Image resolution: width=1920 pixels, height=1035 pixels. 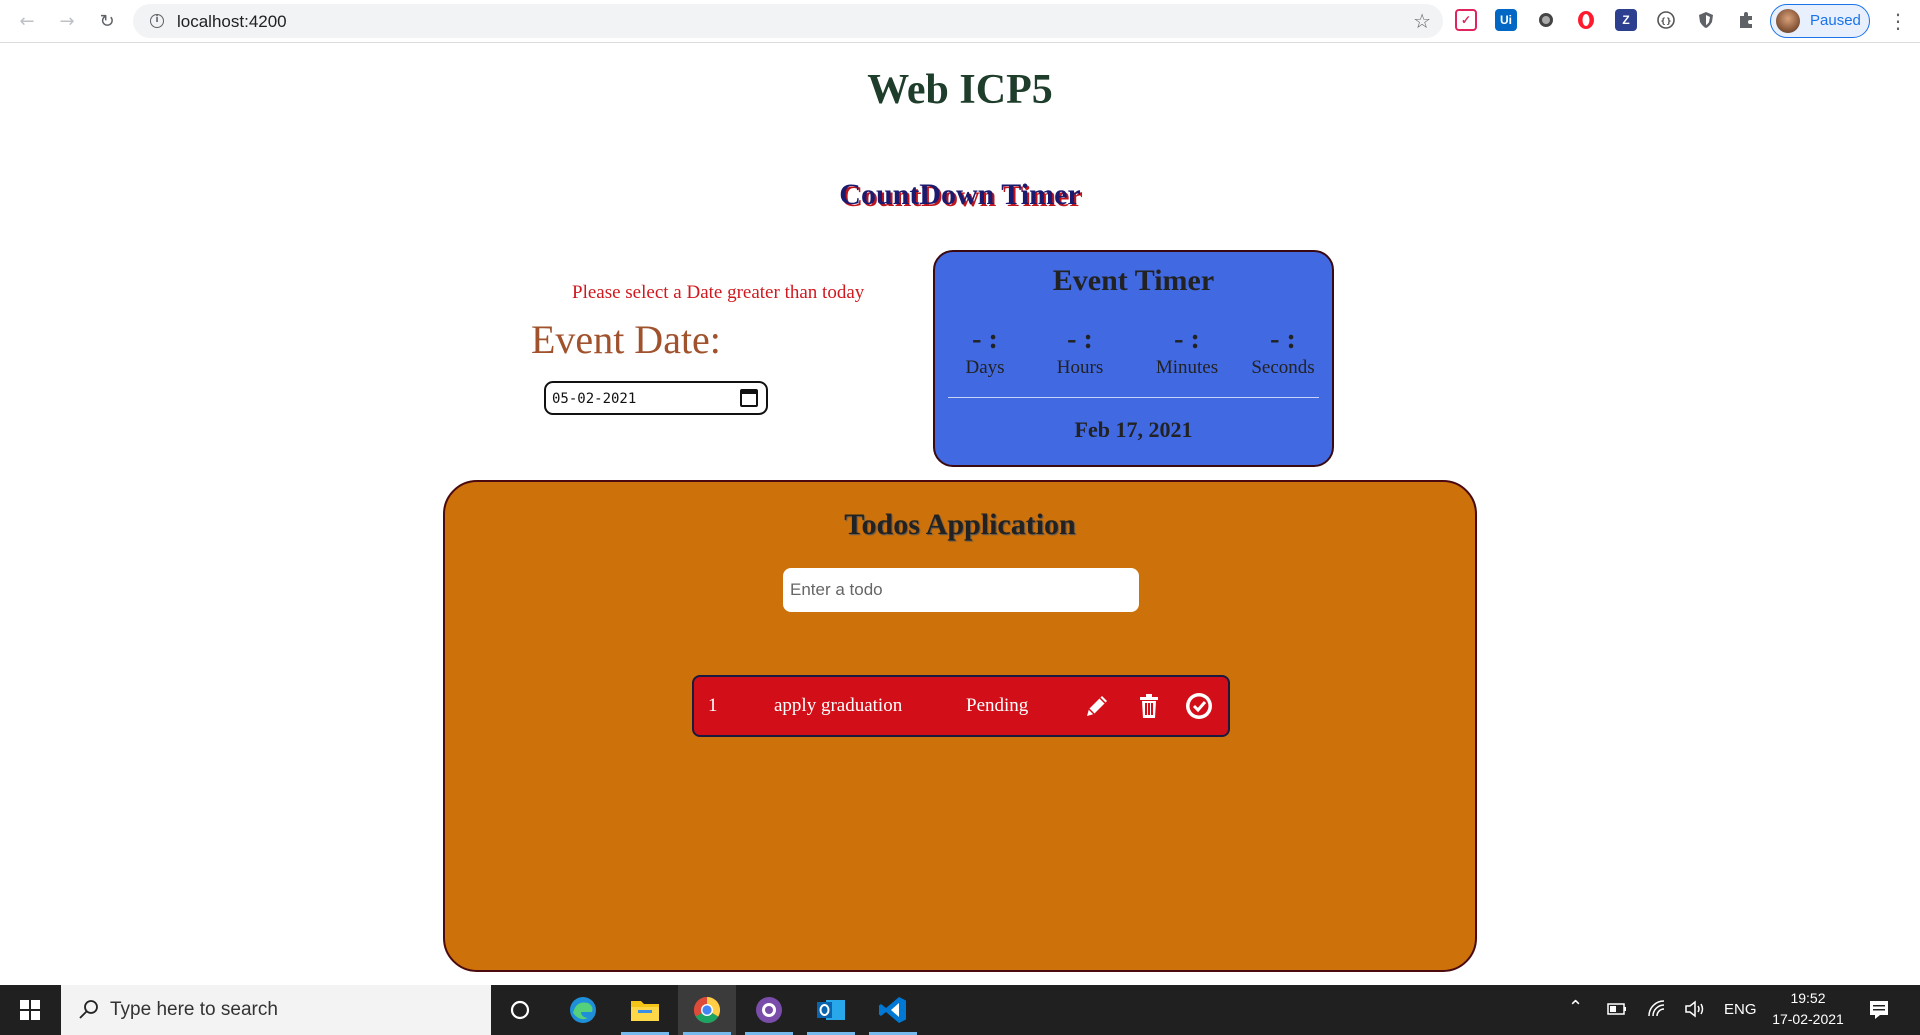 I want to click on timer-hours-label: Hours, so click(x=1080, y=367).